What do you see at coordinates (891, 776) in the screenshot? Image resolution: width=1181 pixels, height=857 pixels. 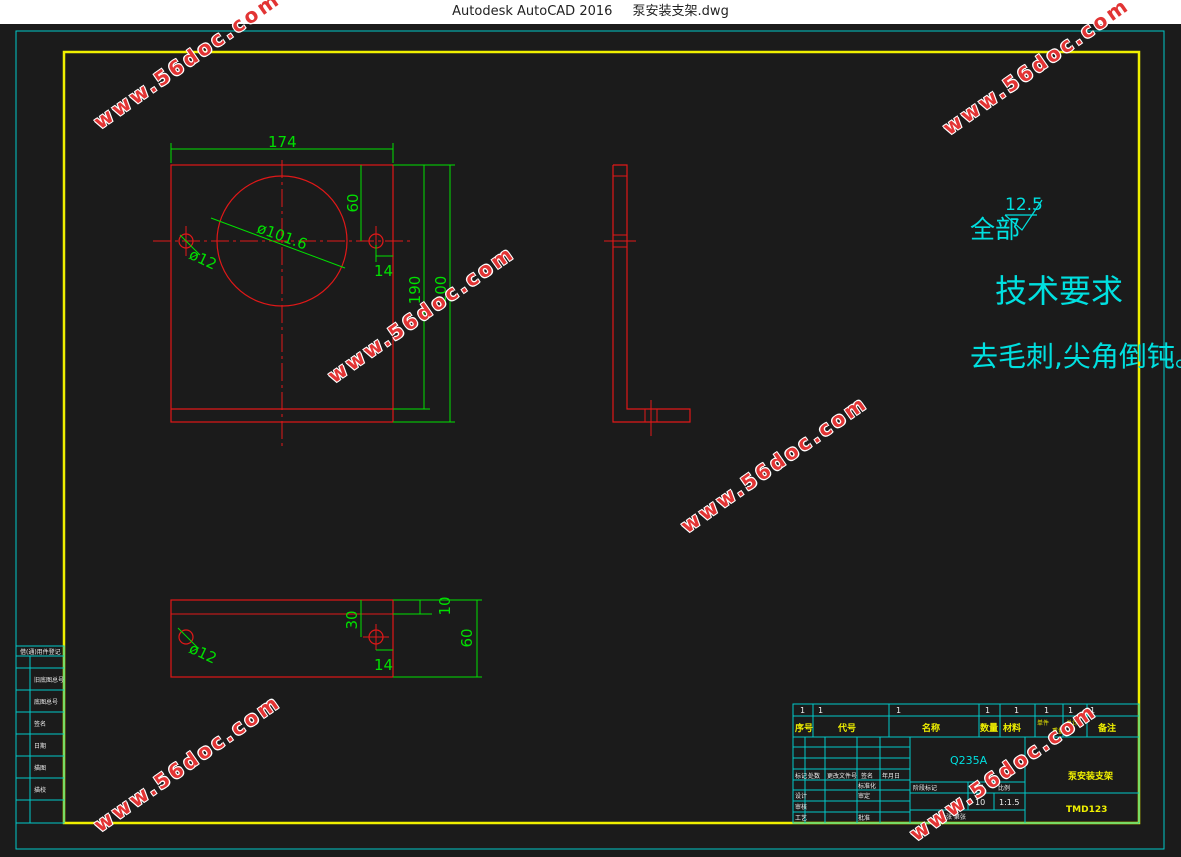 I see `rev-label-4: 年月日` at bounding box center [891, 776].